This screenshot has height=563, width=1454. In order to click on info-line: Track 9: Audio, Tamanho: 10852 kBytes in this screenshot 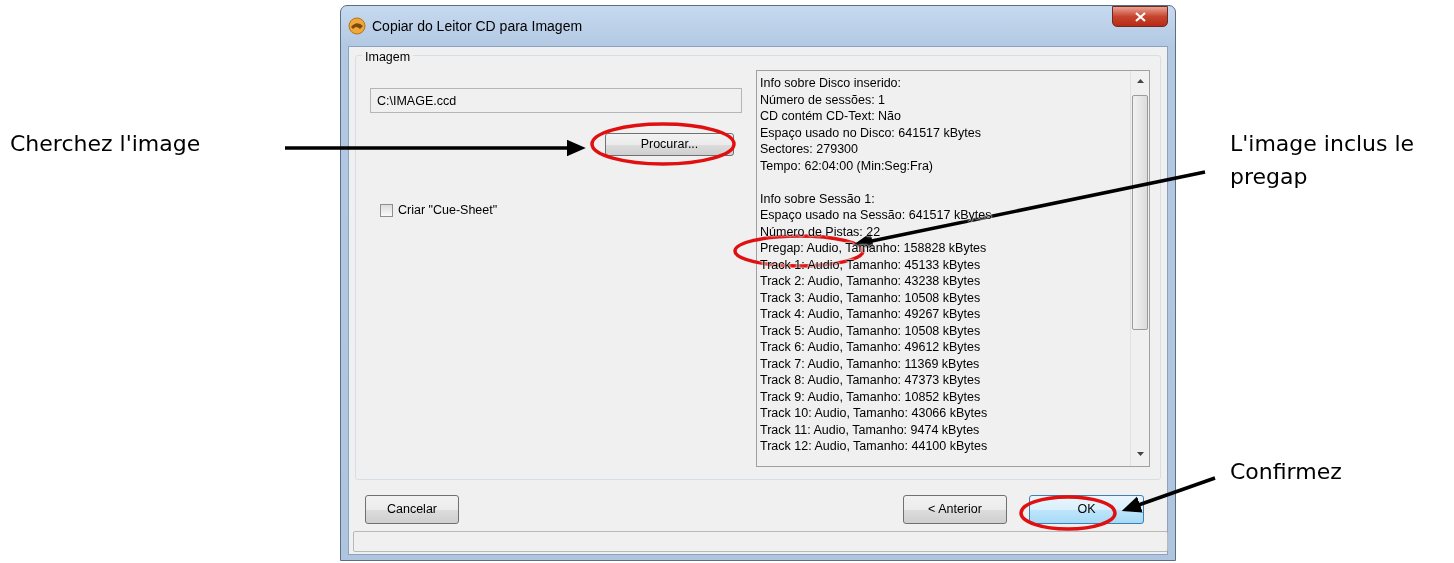, I will do `click(870, 396)`.